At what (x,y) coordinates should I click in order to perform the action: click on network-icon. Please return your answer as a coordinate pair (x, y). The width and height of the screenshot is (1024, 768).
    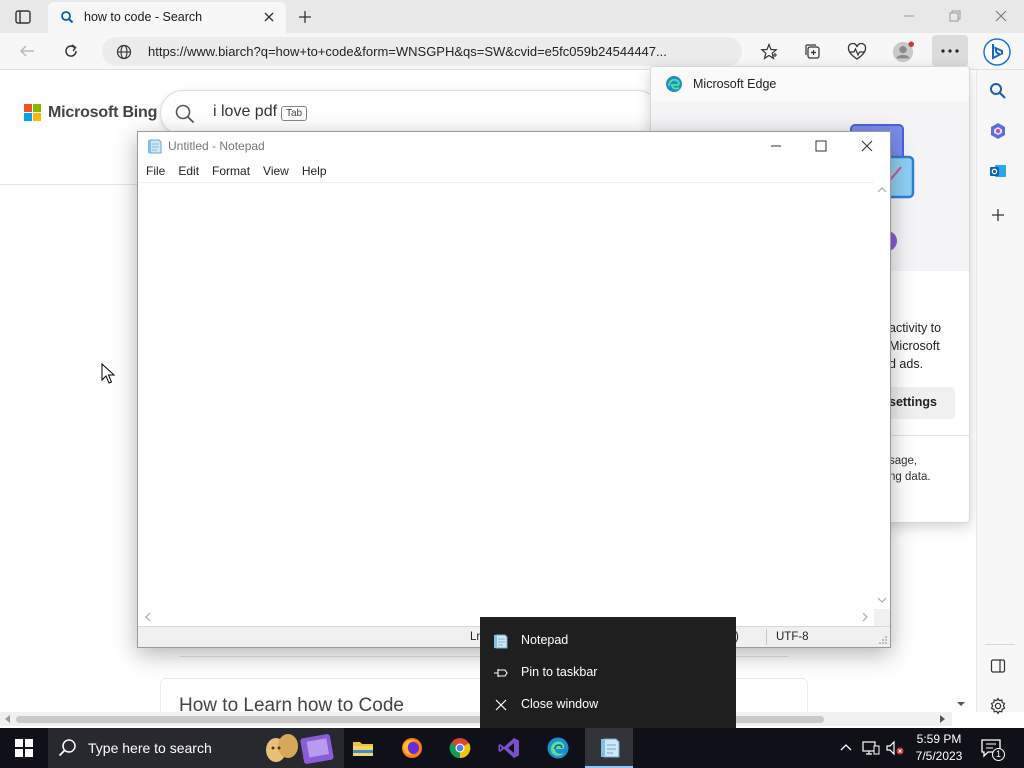
    Looking at the image, I should click on (871, 748).